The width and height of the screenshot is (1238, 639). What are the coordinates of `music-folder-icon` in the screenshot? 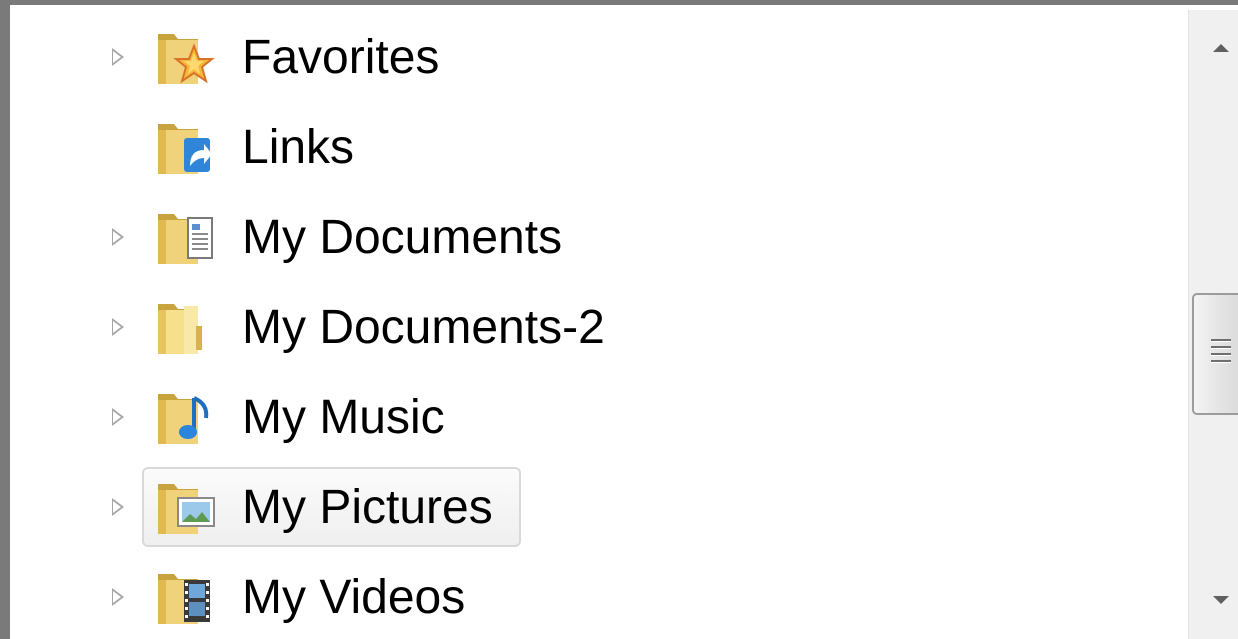 It's located at (183, 419).